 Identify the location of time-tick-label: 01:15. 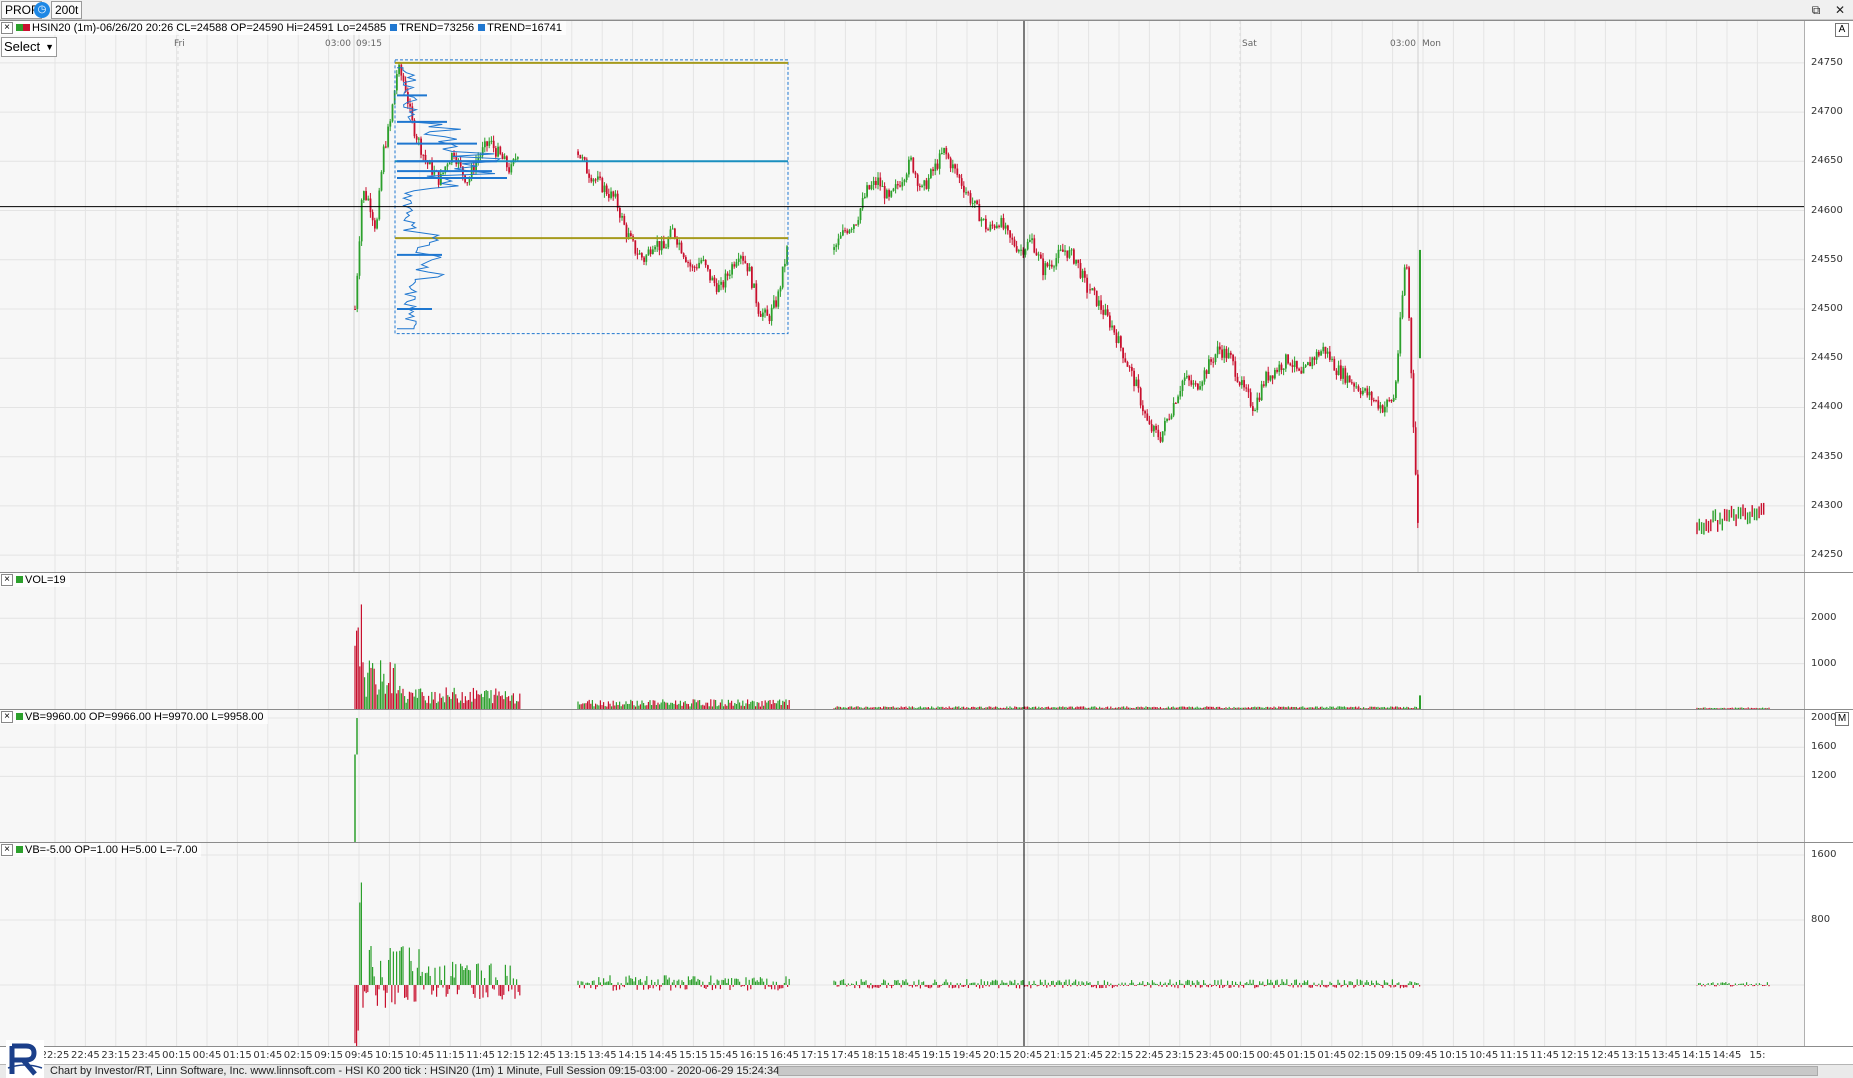
(237, 1055).